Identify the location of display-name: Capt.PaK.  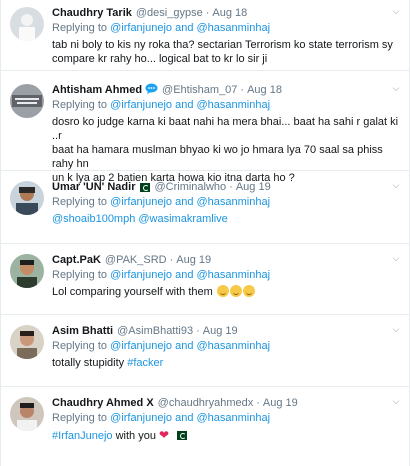
(76, 260).